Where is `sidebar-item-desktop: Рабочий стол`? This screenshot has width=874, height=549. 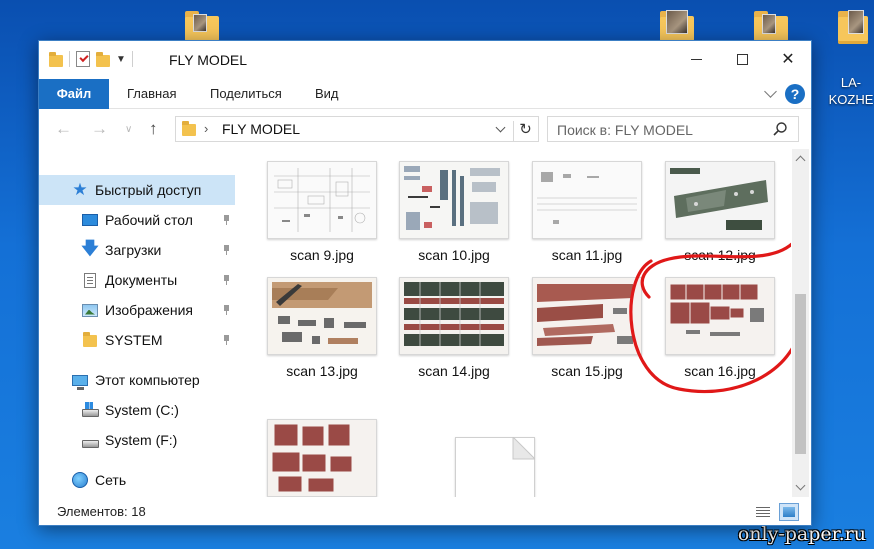
sidebar-item-desktop: Рабочий стол is located at coordinates (137, 220).